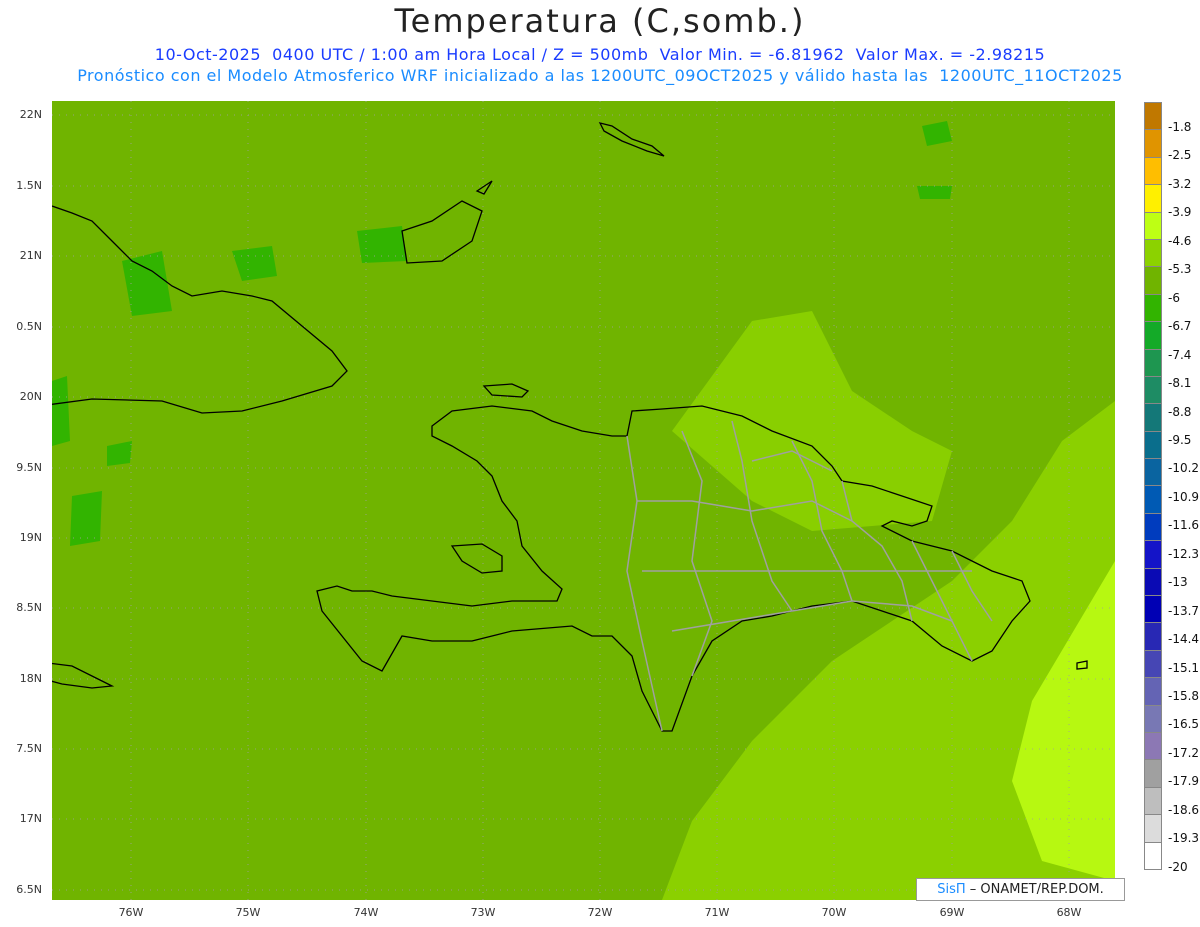 This screenshot has width=1200, height=927. Describe the element at coordinates (484, 187) in the screenshot. I see `acklins` at that location.